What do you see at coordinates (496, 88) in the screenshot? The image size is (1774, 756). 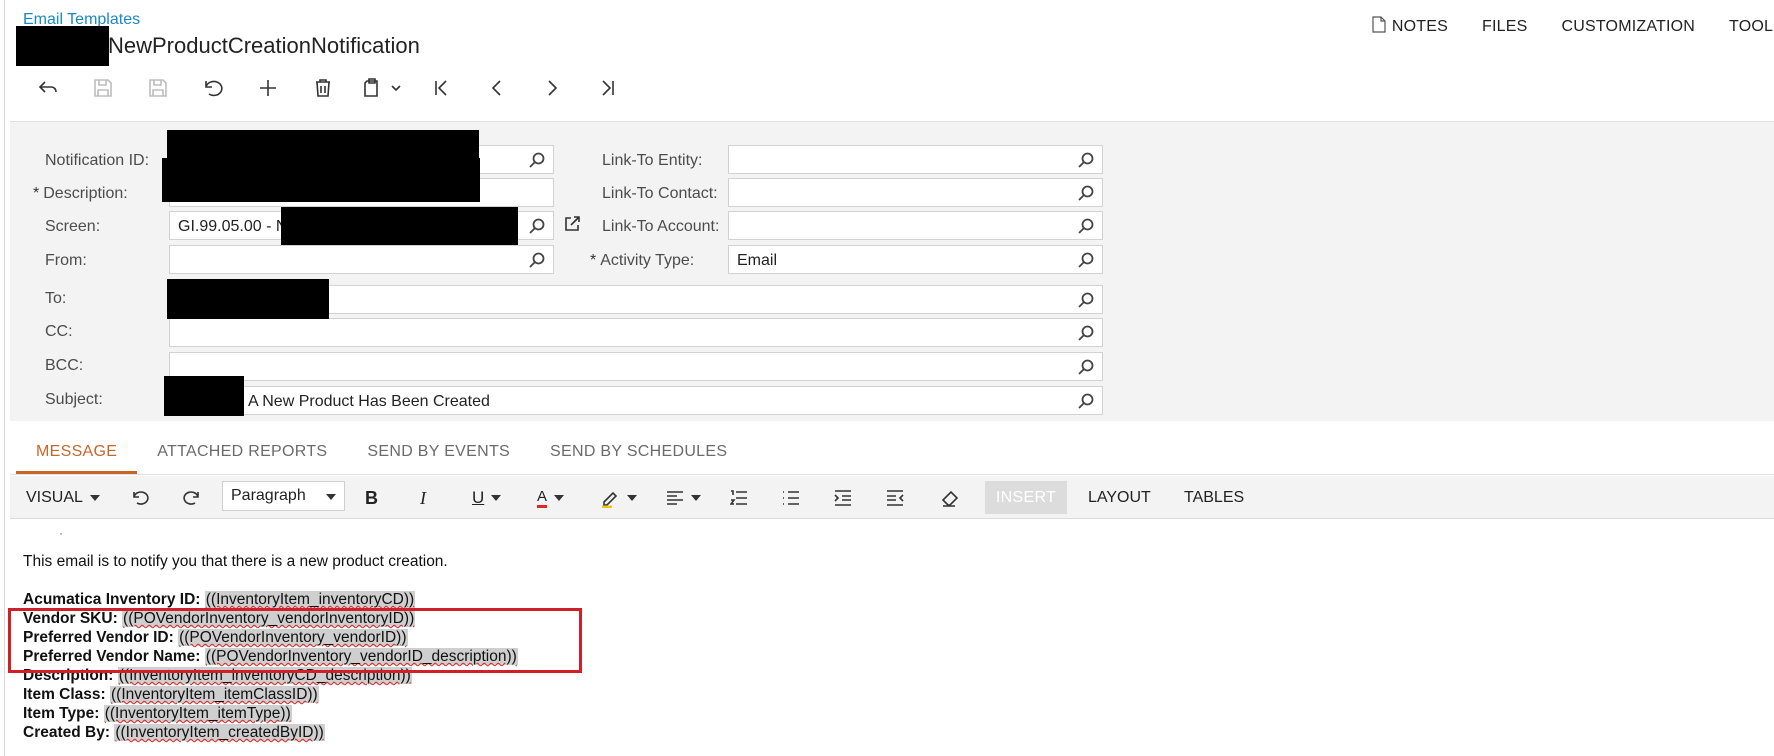 I see `previous-record-button` at bounding box center [496, 88].